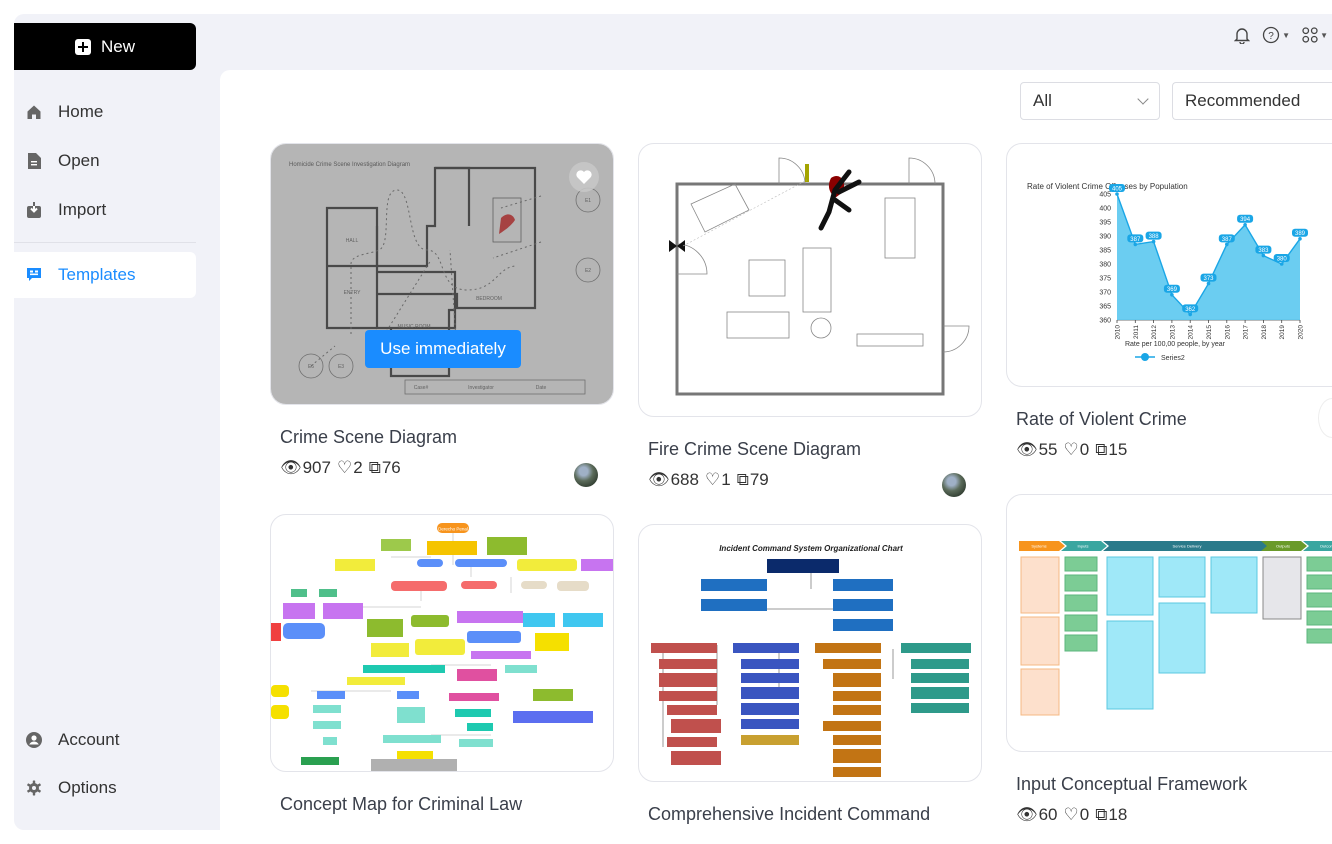 The image size is (1332, 844). Describe the element at coordinates (819, 276) in the screenshot. I see `fire-floor-plan-diagram` at that location.